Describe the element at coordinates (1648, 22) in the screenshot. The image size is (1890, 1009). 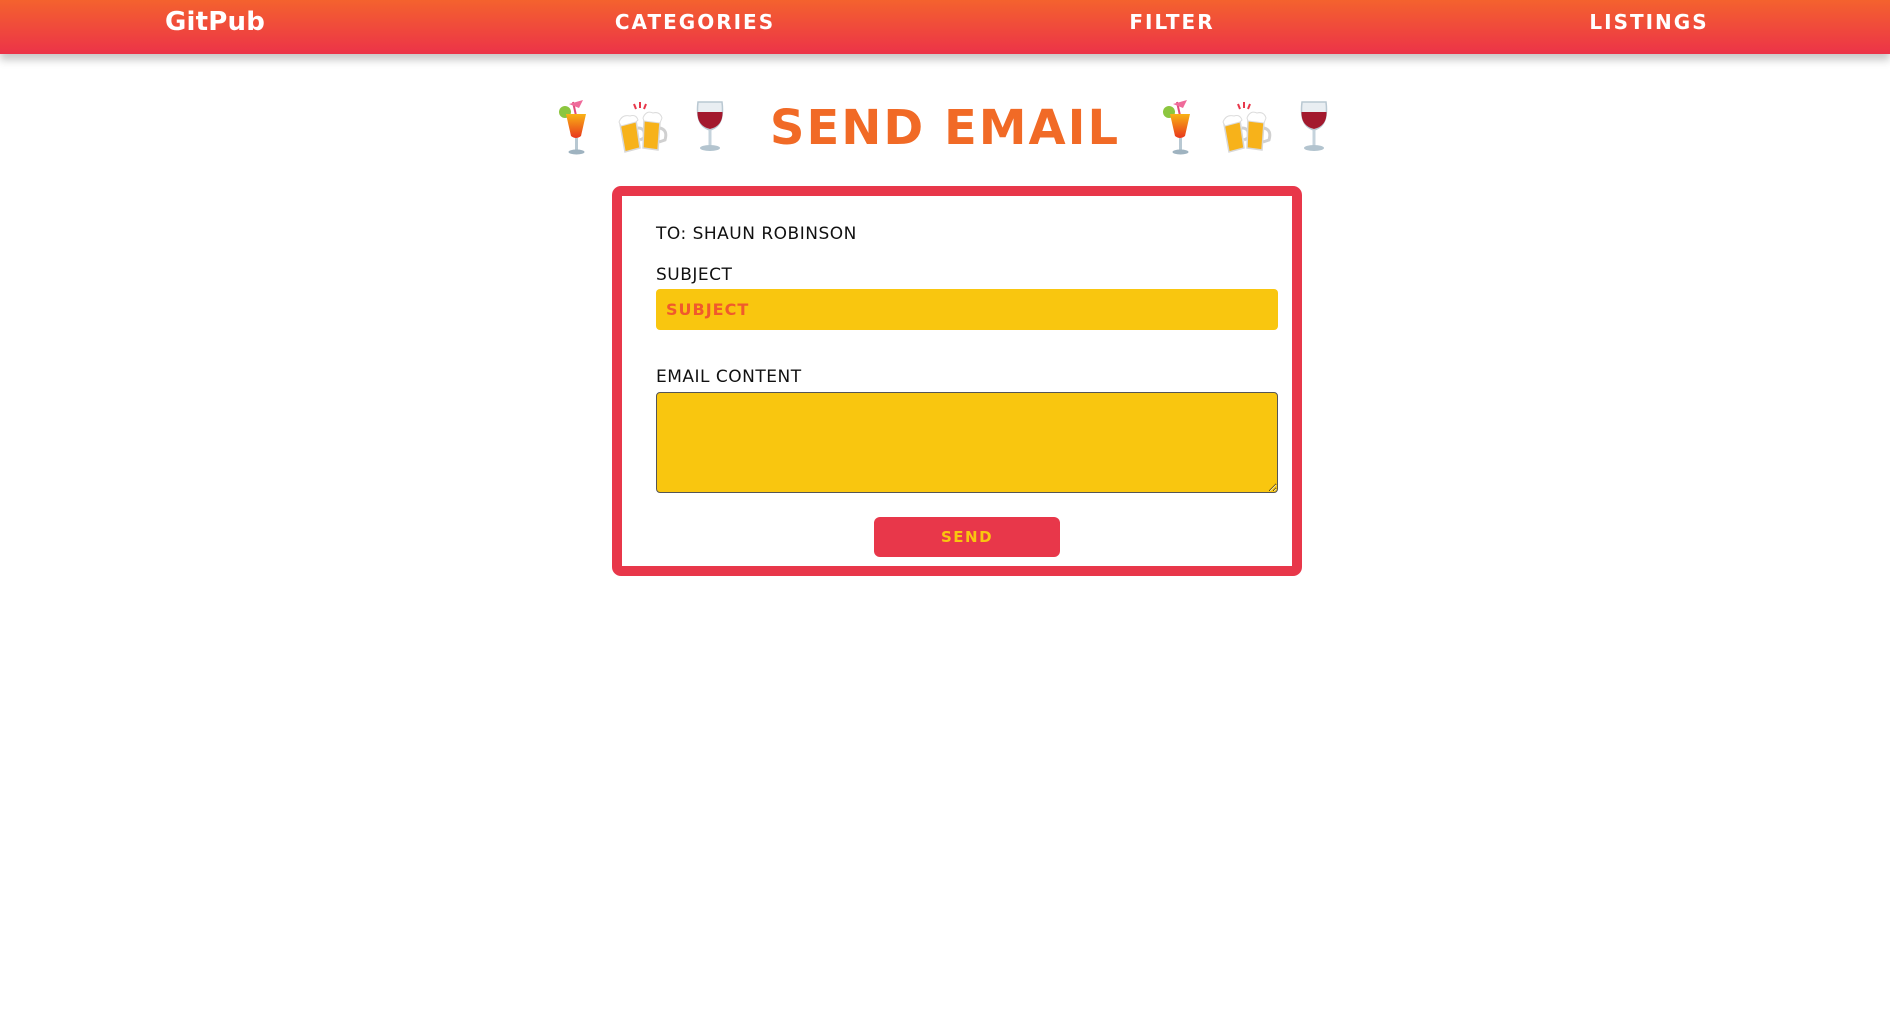
I see `nav-listings-link: LISTINGS` at that location.